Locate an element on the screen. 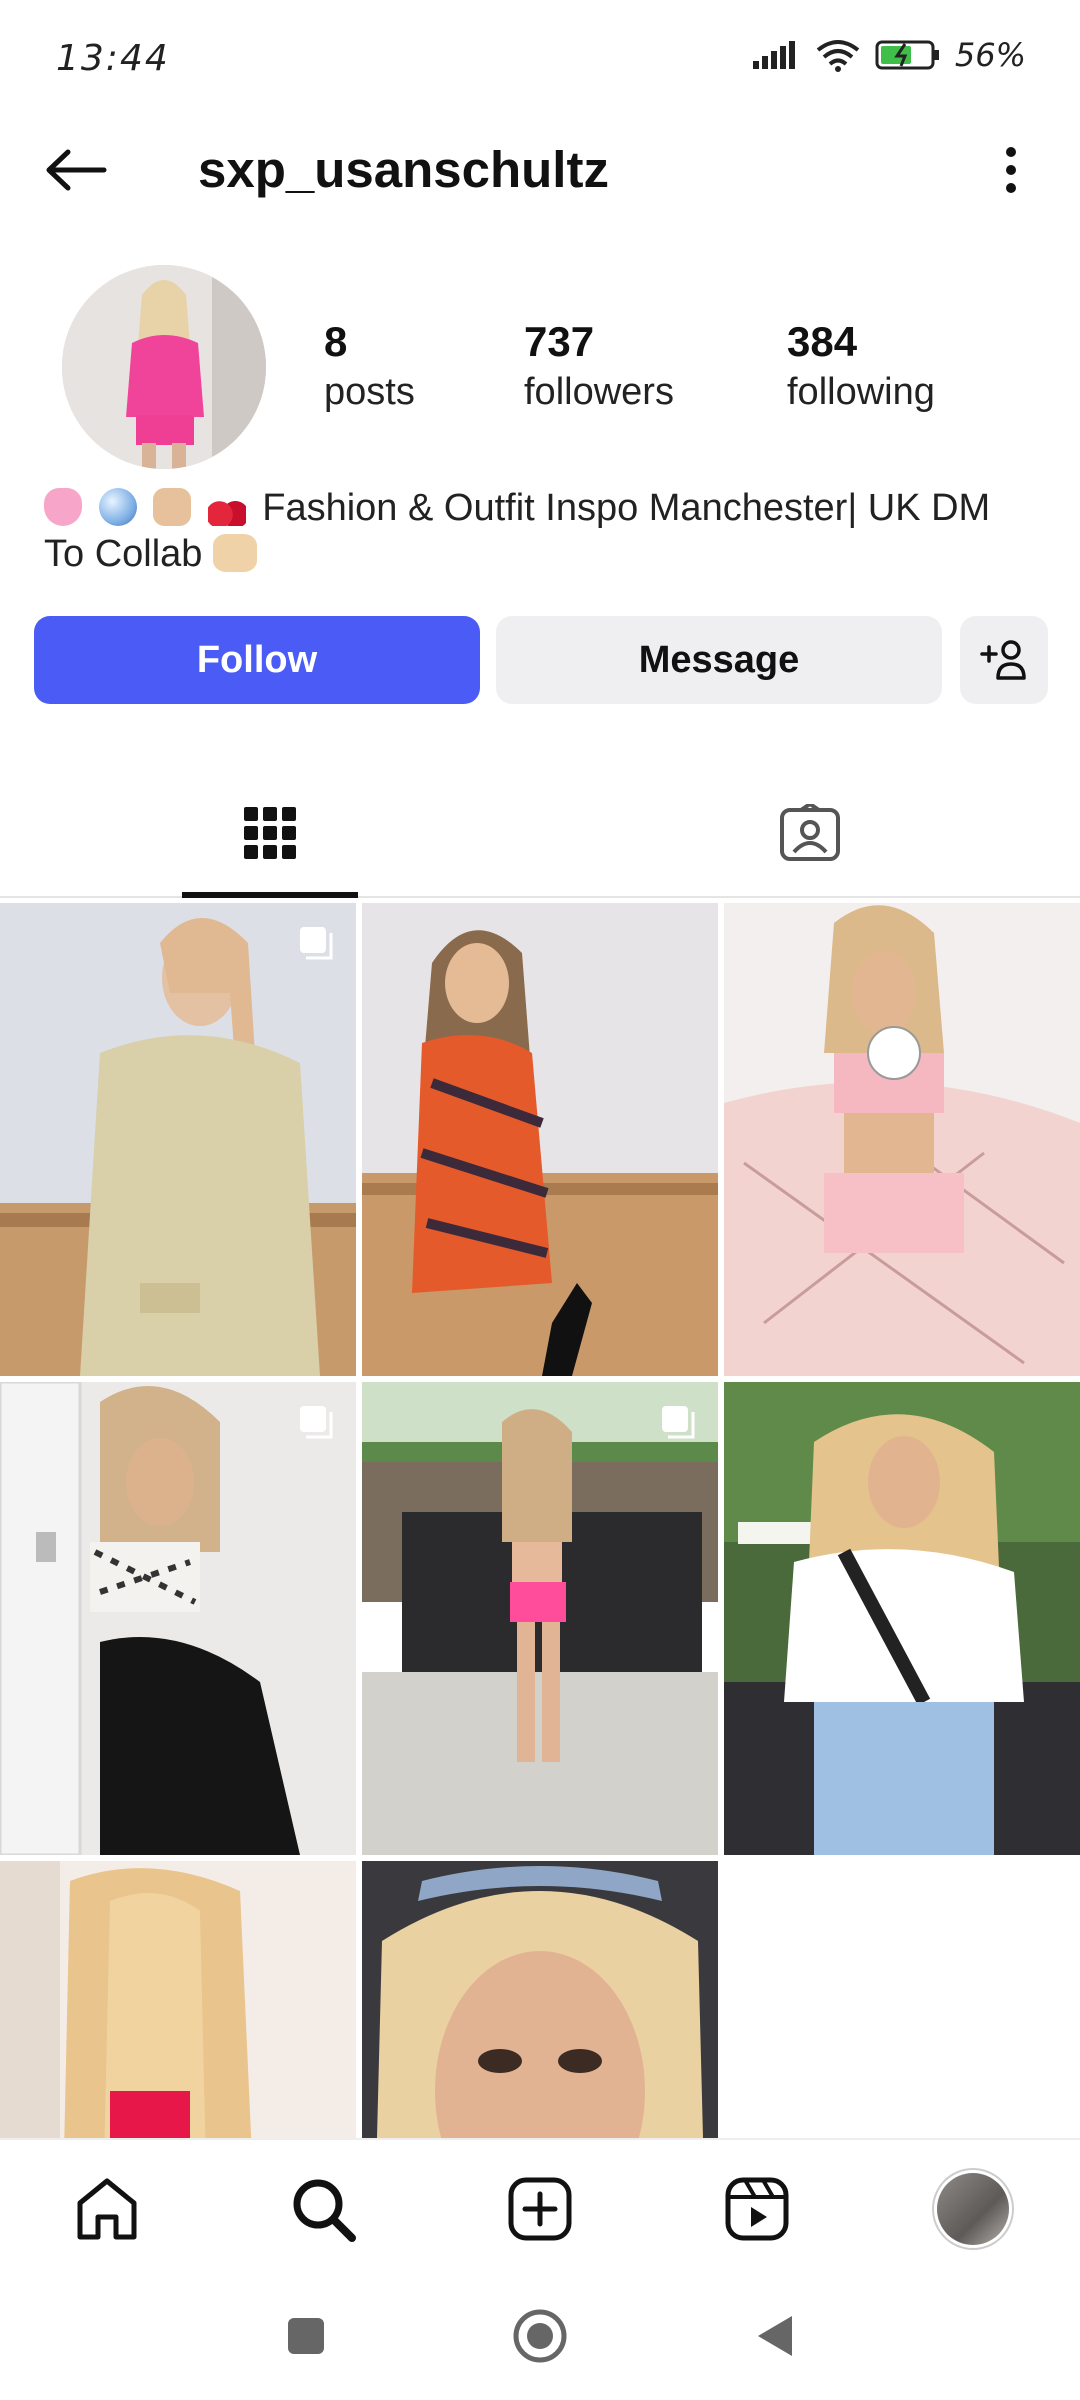 The image size is (1080, 2400). search-icon is located at coordinates (324, 2210).